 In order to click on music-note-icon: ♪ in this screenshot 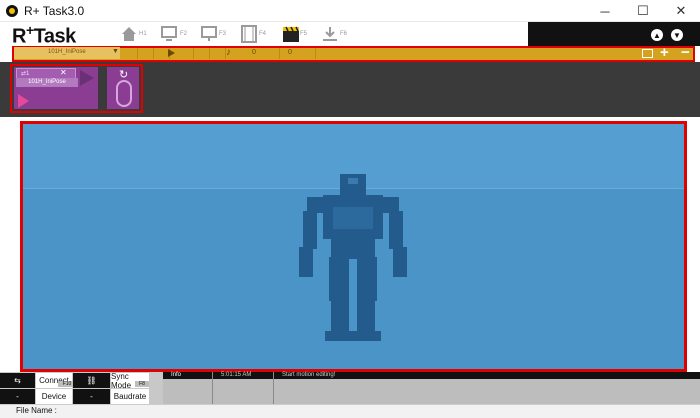, I will do `click(228, 52)`.